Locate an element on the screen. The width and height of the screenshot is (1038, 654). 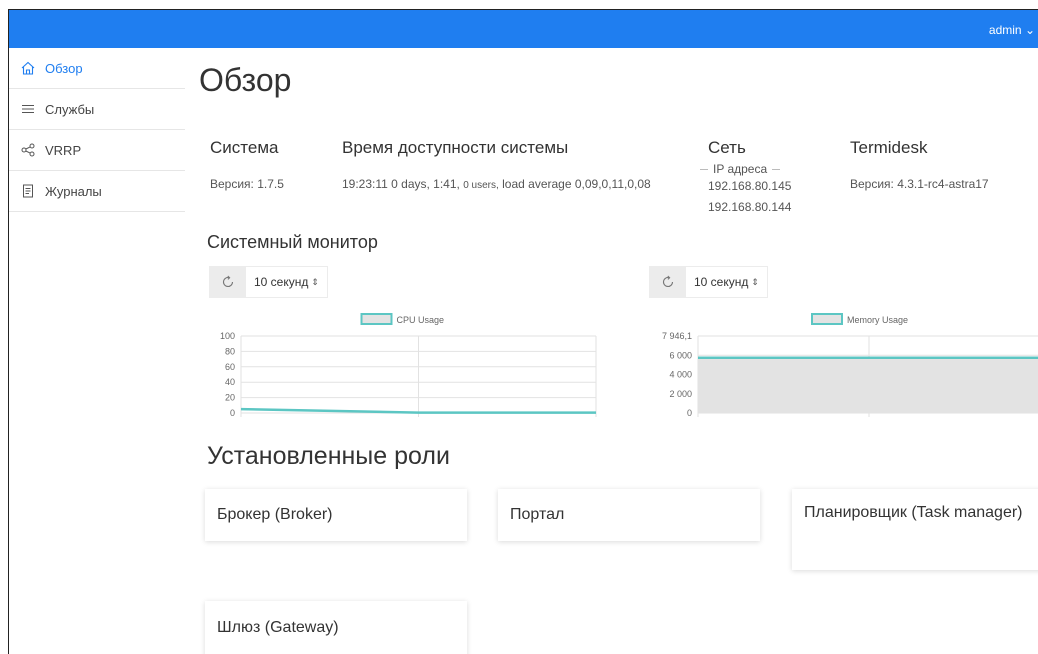
sidebar-item-label: Обзор is located at coordinates (64, 68).